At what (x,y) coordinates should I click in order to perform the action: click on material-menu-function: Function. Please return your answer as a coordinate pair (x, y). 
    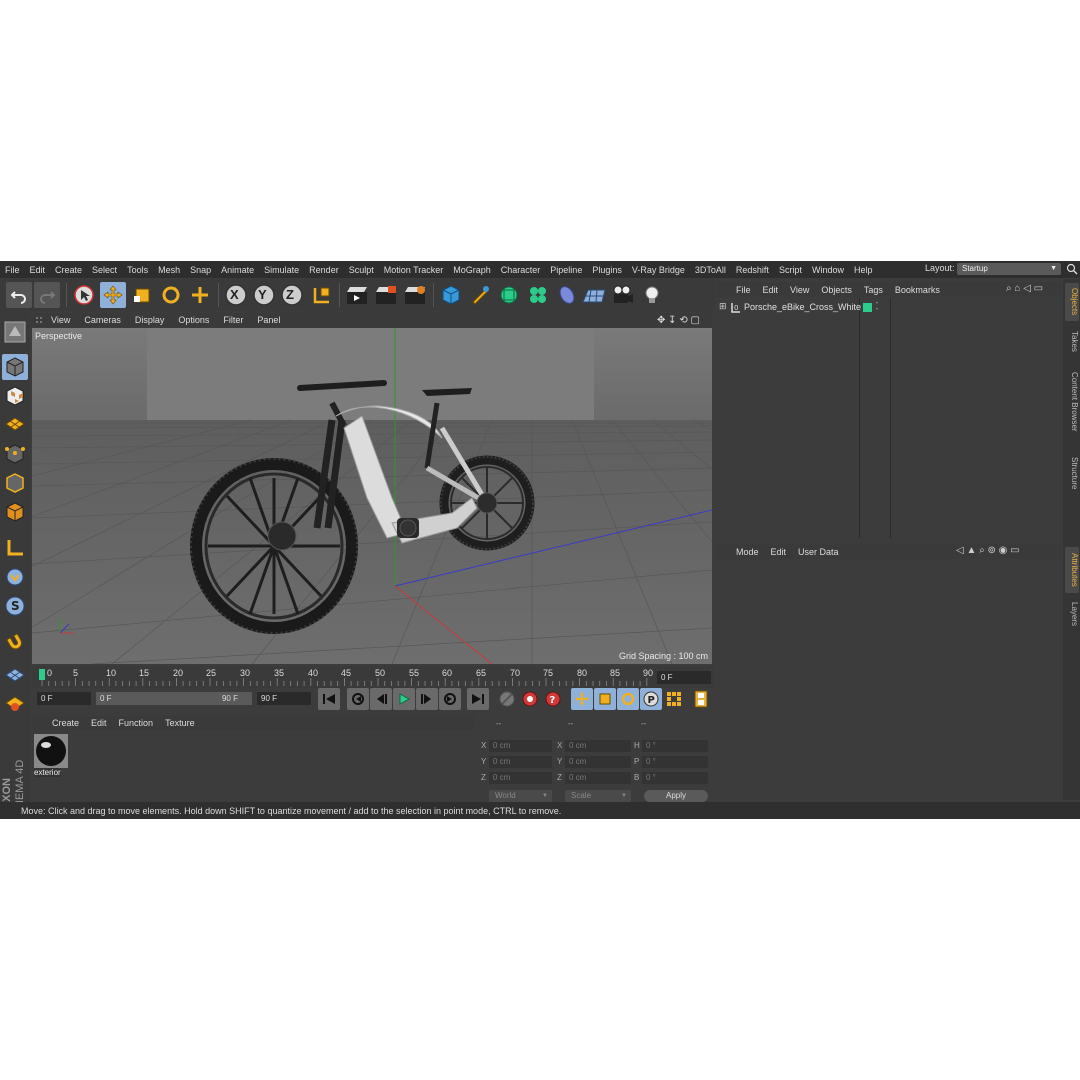
    Looking at the image, I should click on (136, 723).